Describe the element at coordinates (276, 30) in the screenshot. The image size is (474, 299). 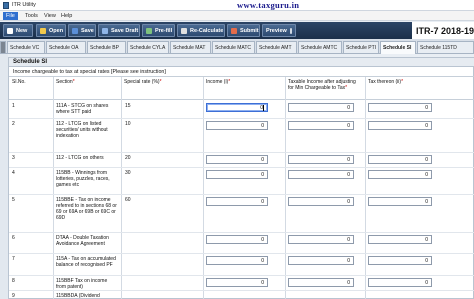
I see `preview-button-label: Preview` at that location.